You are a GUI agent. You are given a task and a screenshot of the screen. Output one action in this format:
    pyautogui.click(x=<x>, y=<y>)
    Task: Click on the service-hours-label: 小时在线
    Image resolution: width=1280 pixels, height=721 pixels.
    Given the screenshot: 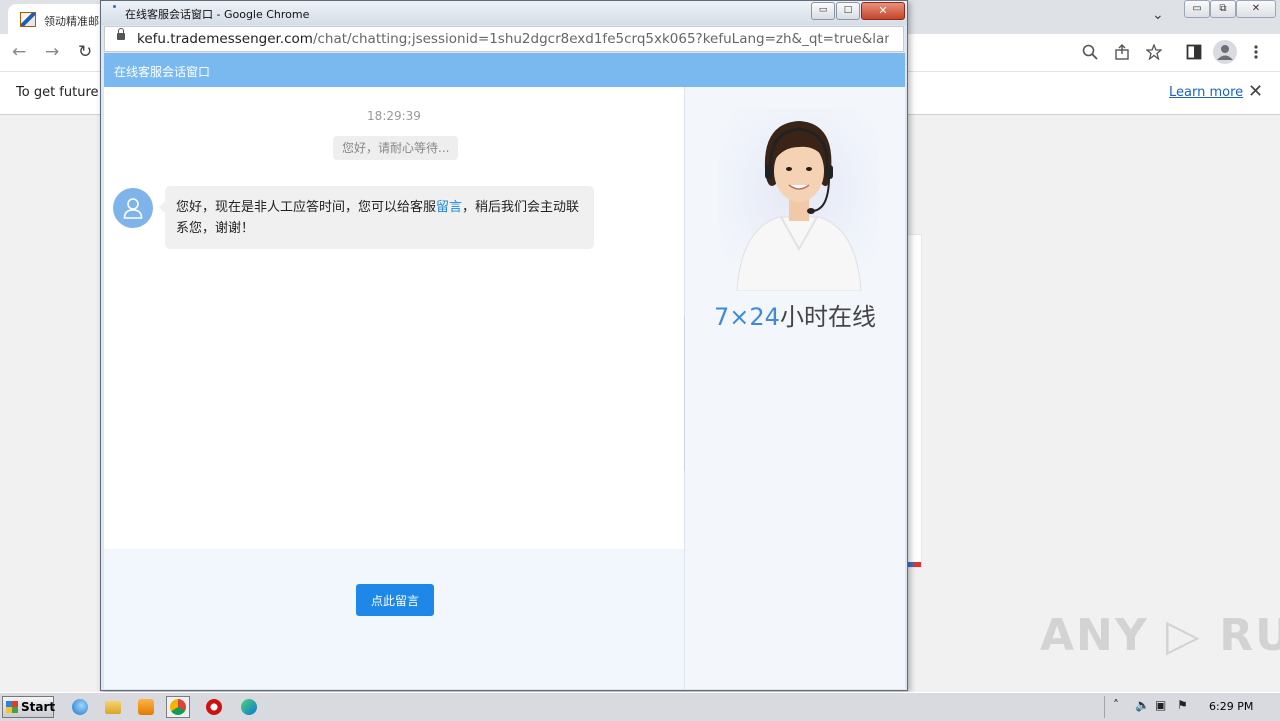 What is the action you would take?
    pyautogui.click(x=827, y=317)
    